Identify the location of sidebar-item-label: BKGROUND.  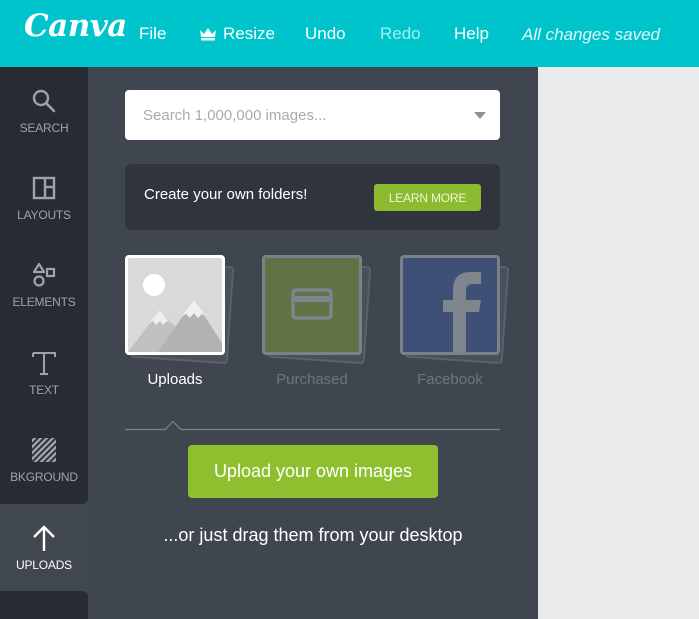
(44, 477).